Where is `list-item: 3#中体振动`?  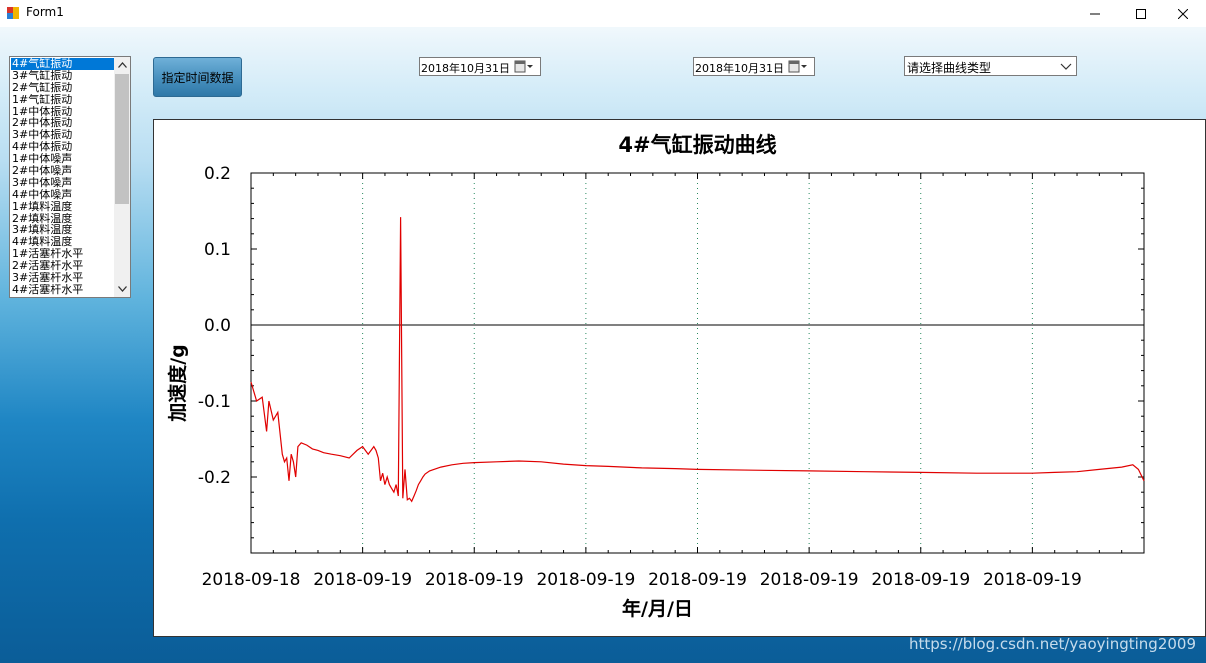
list-item: 3#中体振动 is located at coordinates (62, 135).